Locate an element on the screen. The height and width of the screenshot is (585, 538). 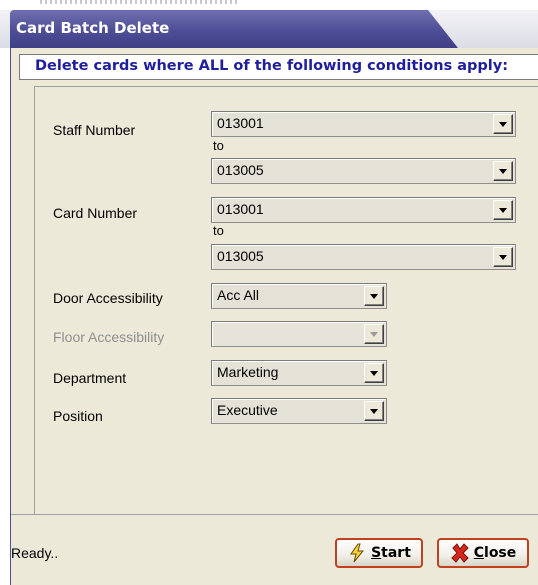
status-bar: Ready.. Start Close is located at coordinates (274, 549).